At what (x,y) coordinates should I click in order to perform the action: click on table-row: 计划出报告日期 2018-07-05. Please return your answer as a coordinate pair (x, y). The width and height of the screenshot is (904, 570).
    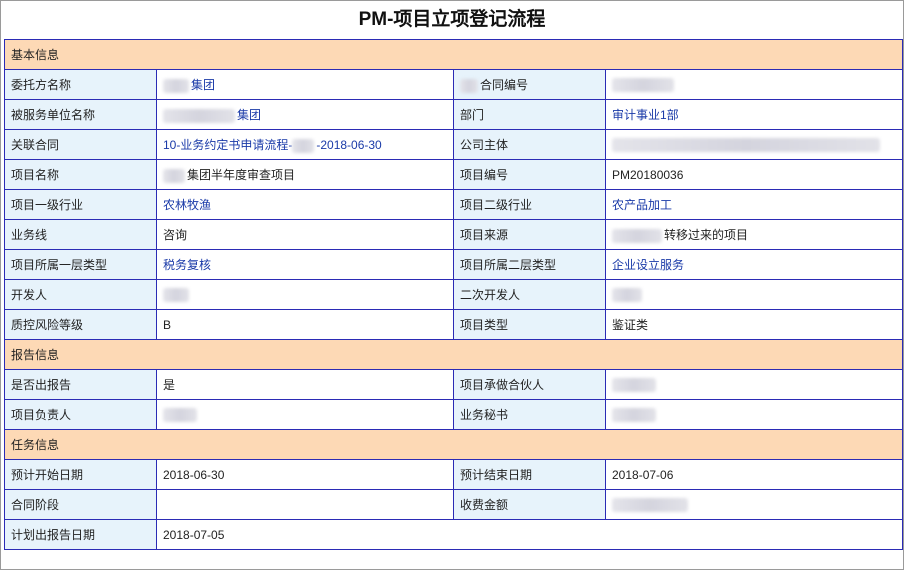
    Looking at the image, I should click on (454, 534).